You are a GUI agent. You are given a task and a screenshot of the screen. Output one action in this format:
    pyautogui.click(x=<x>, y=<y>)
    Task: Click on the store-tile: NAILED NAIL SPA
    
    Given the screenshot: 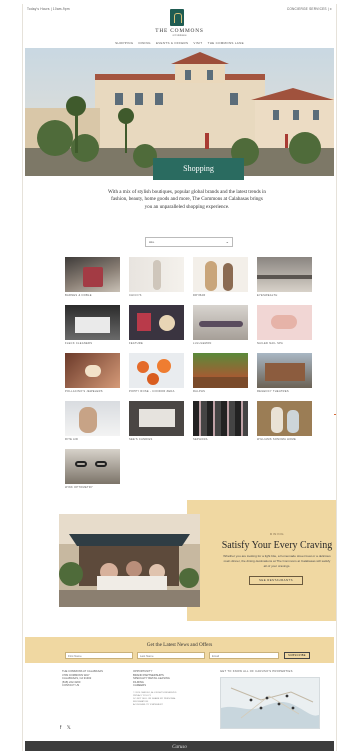 What is the action you would take?
    pyautogui.click(x=284, y=325)
    